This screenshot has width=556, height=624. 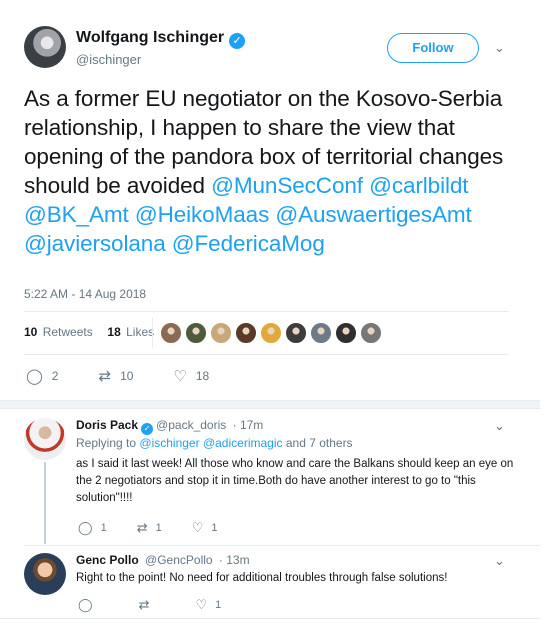 What do you see at coordinates (373, 214) in the screenshot?
I see `mention-link: @AuswaertigesAmt` at bounding box center [373, 214].